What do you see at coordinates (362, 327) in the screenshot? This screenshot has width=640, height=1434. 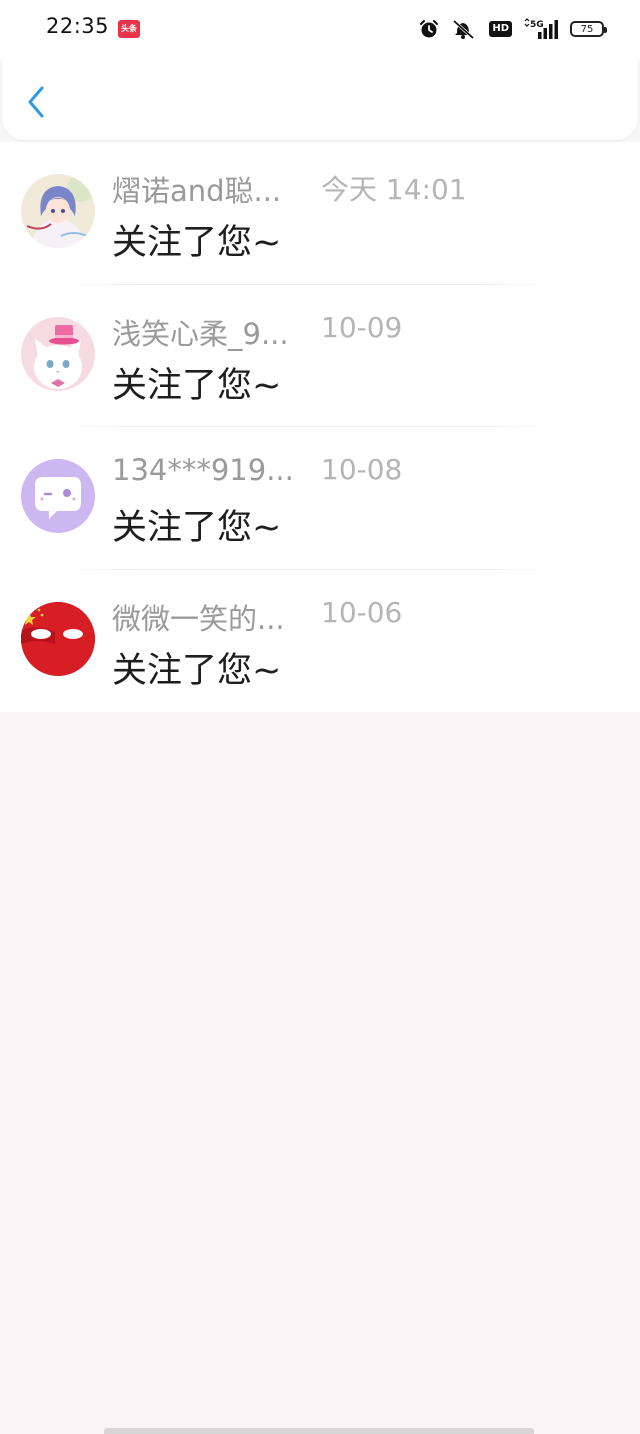 I see `timestamp: 10-09` at bounding box center [362, 327].